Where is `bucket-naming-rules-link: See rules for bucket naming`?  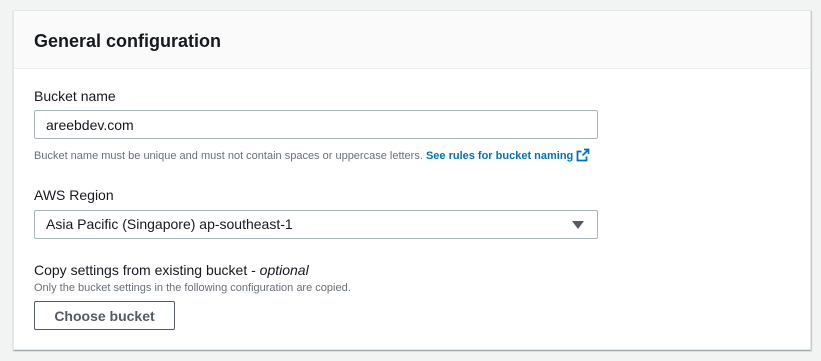 bucket-naming-rules-link: See rules for bucket naming is located at coordinates (507, 155).